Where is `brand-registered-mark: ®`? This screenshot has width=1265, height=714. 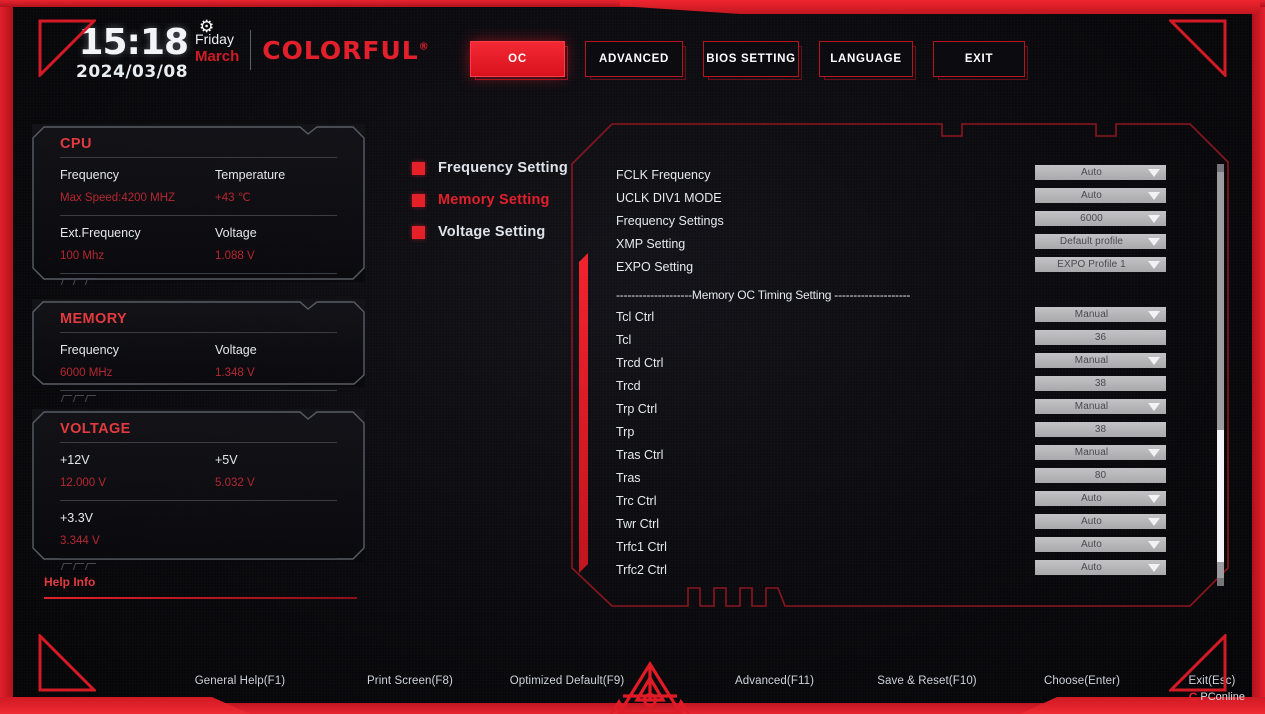
brand-registered-mark: ® is located at coordinates (424, 47).